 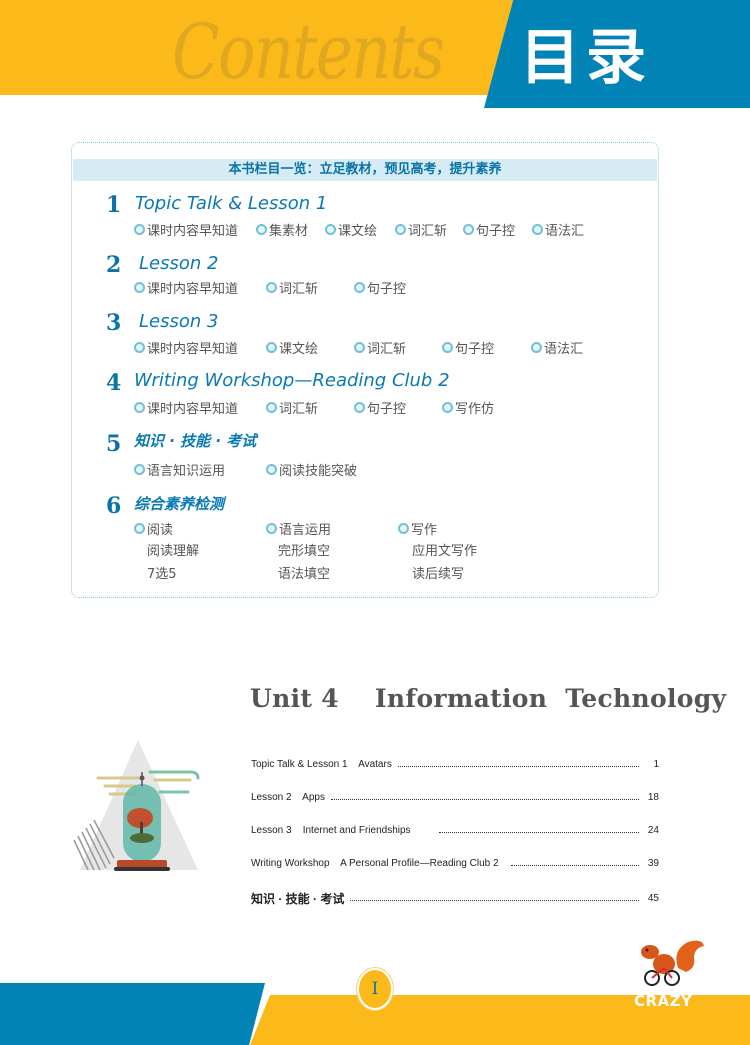 I want to click on page-number-badge: I, so click(x=375, y=989).